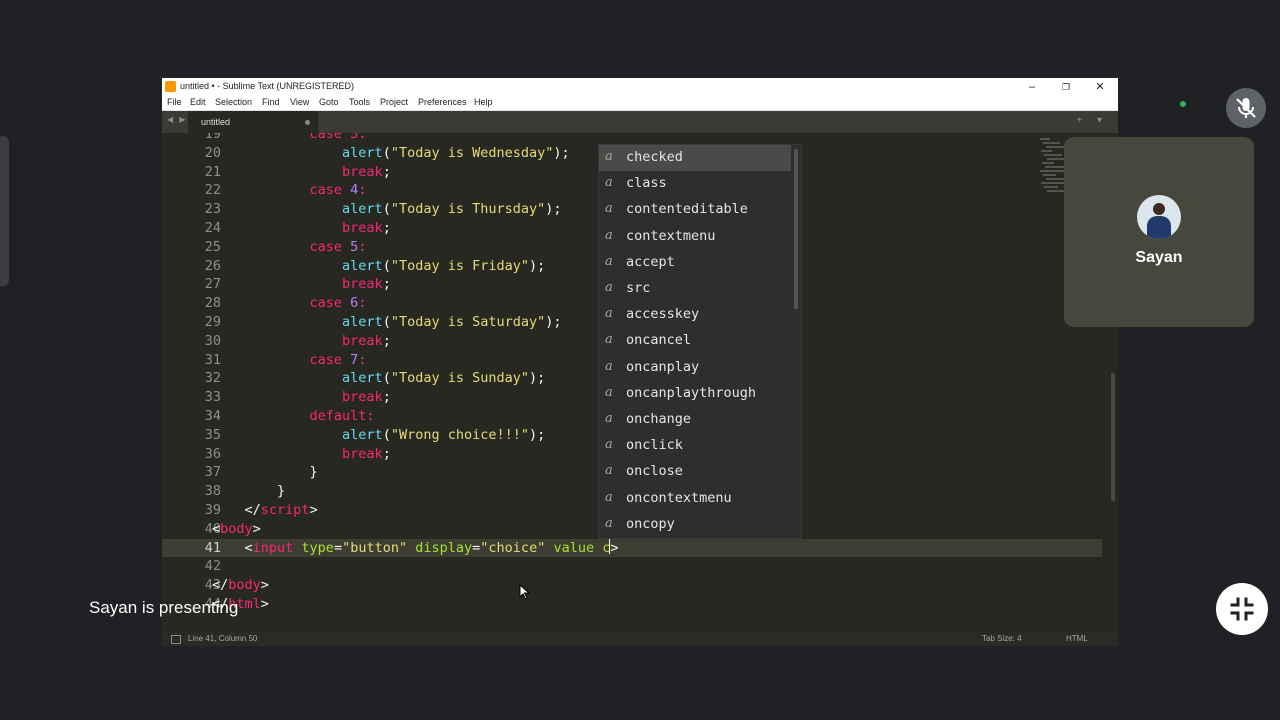 Image resolution: width=1280 pixels, height=720 pixels. I want to click on code-text: alert("Wrong choice!!!");, so click(378, 435).